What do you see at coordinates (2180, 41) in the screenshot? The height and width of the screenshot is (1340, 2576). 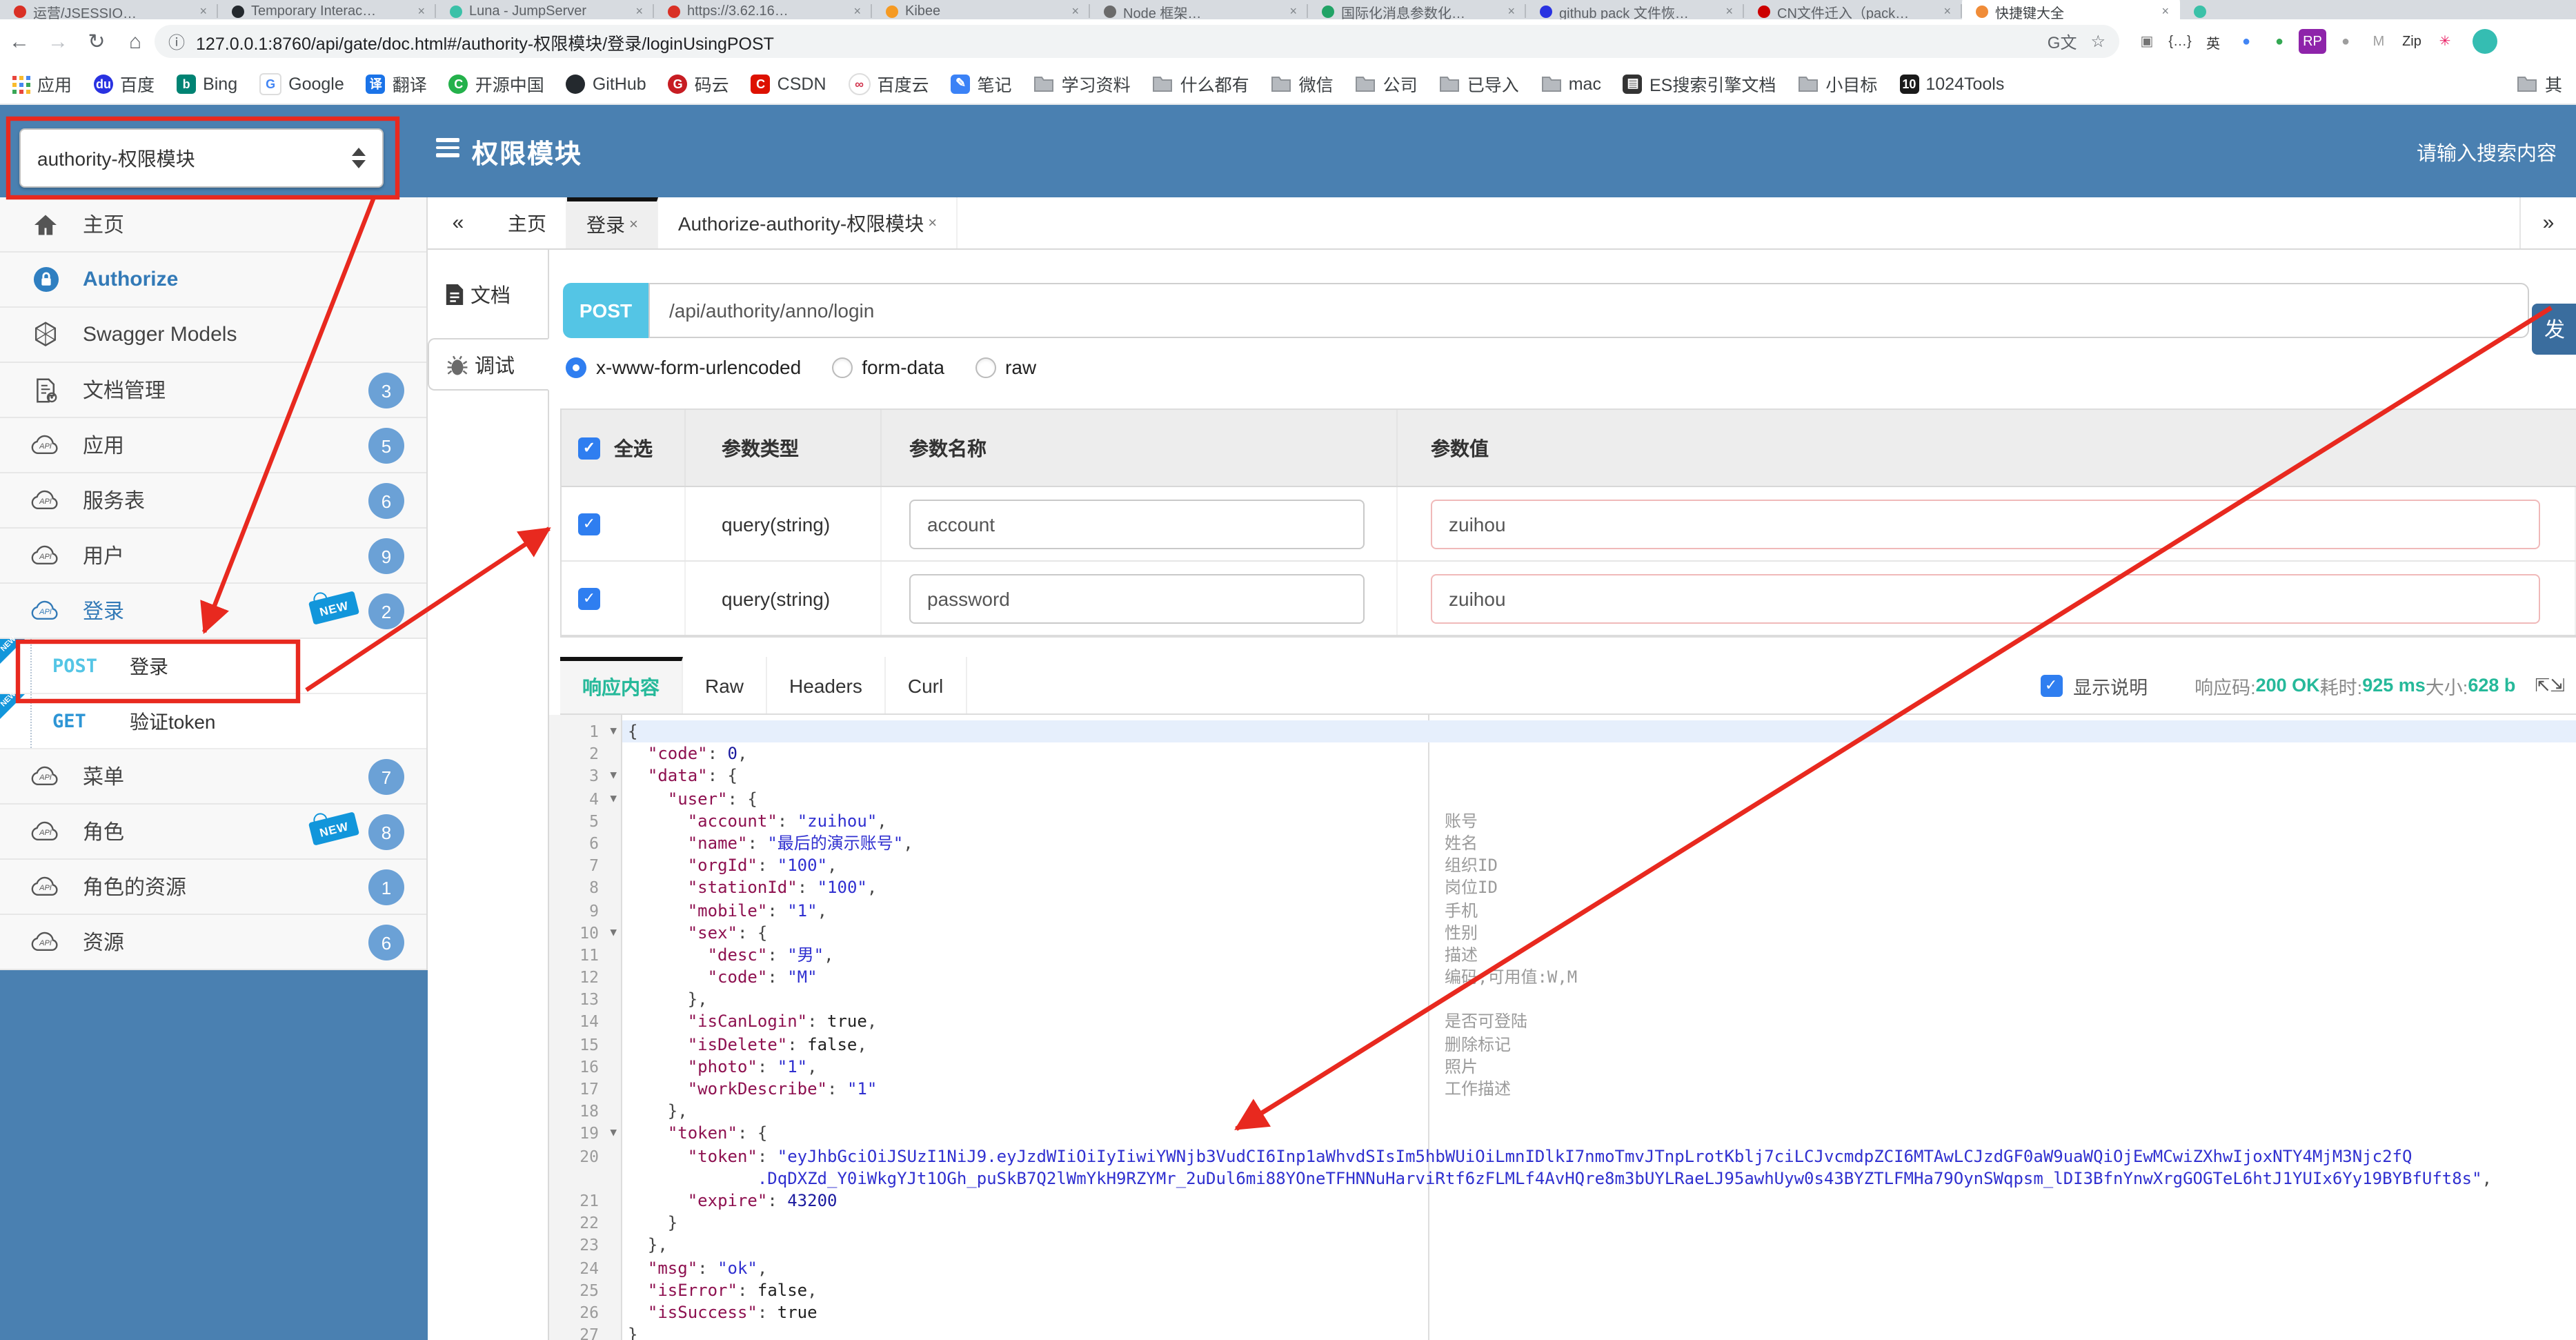 I see `extension-icon: {…}` at bounding box center [2180, 41].